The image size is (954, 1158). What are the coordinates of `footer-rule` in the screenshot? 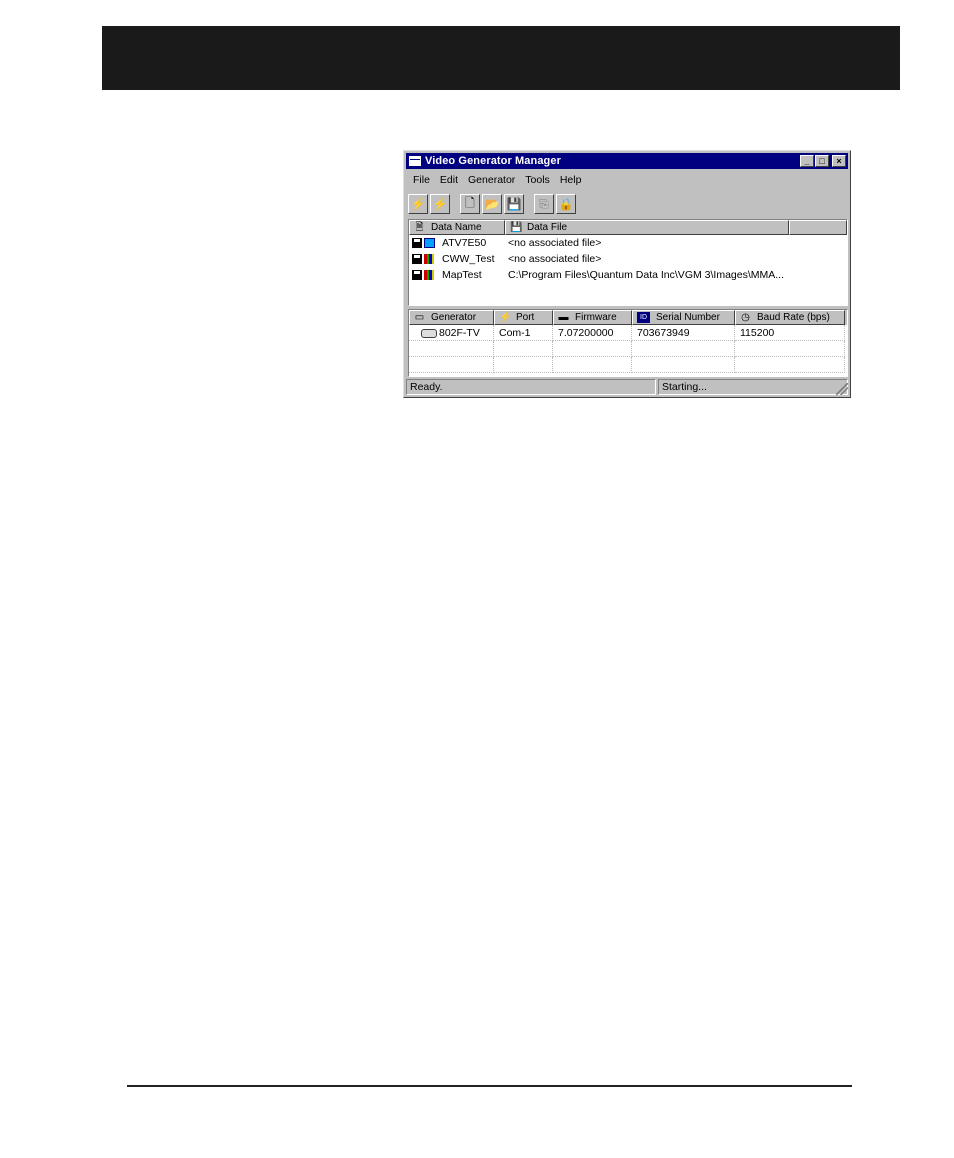 It's located at (489, 1086).